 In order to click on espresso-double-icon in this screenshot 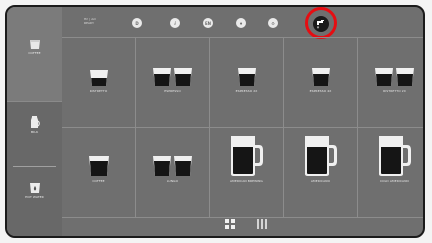, I will do `click(172, 63)`.